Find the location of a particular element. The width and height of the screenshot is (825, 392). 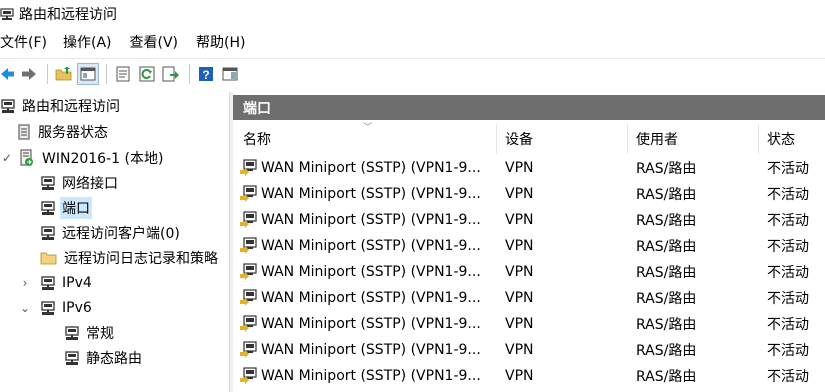

menu-file: 文件(F) is located at coordinates (28, 42).